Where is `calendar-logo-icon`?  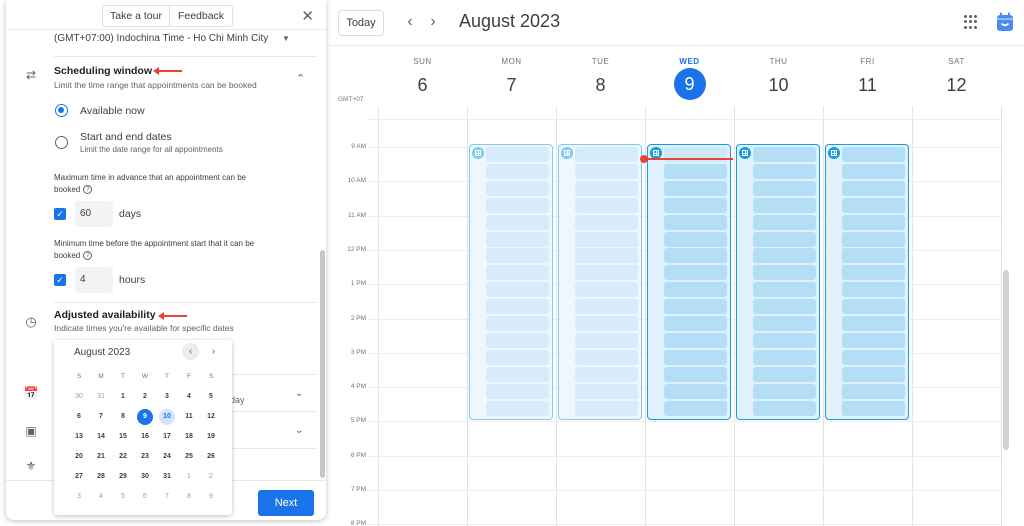
calendar-logo-icon is located at coordinates (1005, 22).